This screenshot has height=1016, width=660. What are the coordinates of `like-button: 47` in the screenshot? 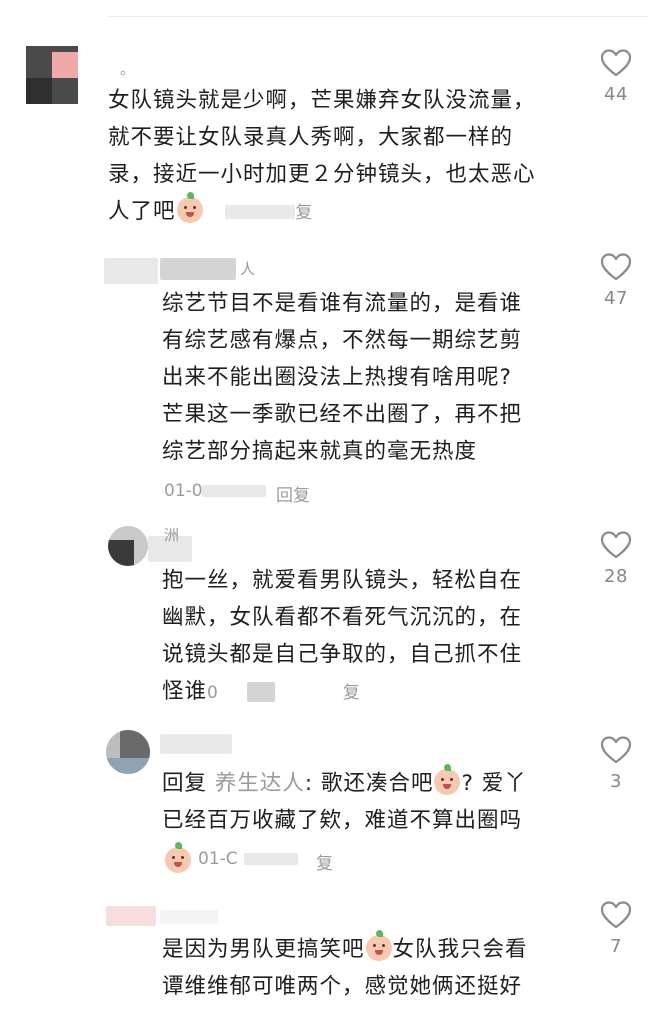 It's located at (616, 280).